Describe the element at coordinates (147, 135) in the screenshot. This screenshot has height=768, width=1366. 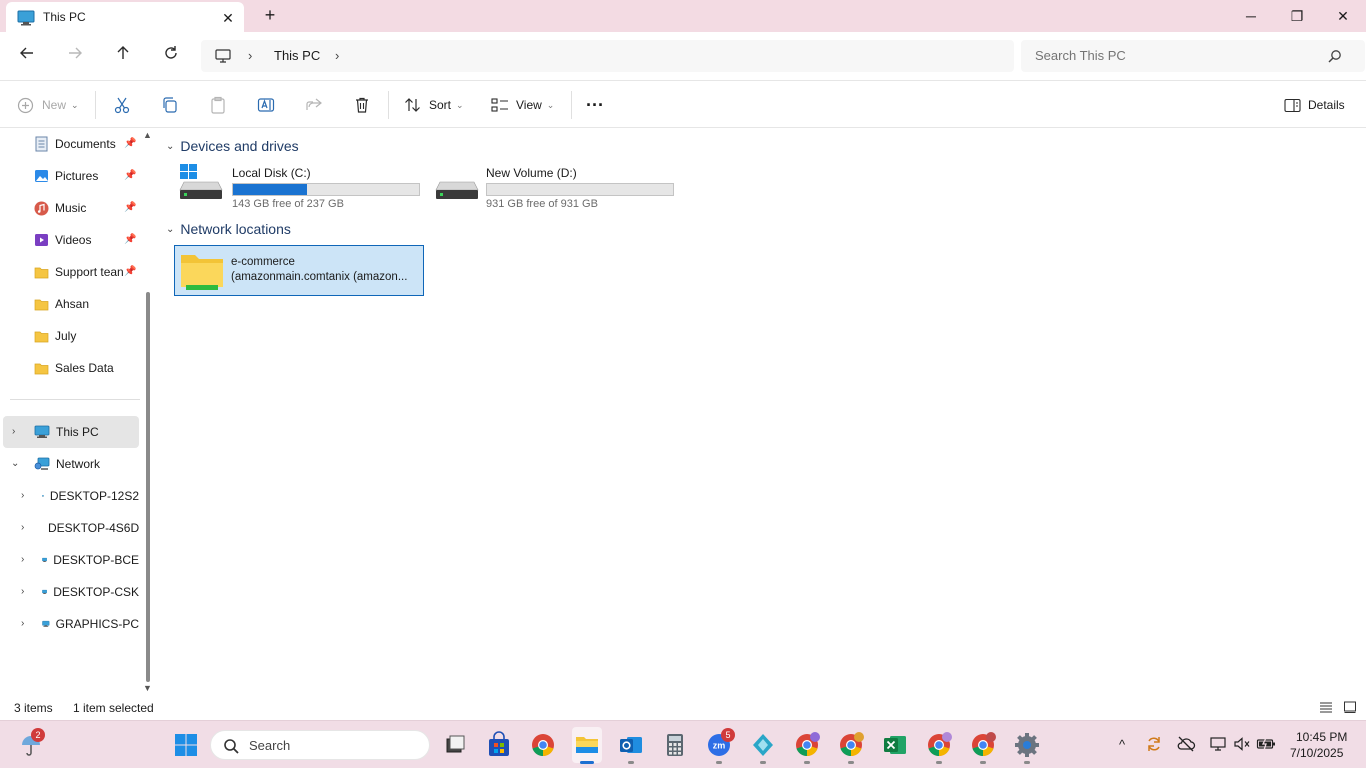
I see `scroll-up-icon: ▲` at that location.